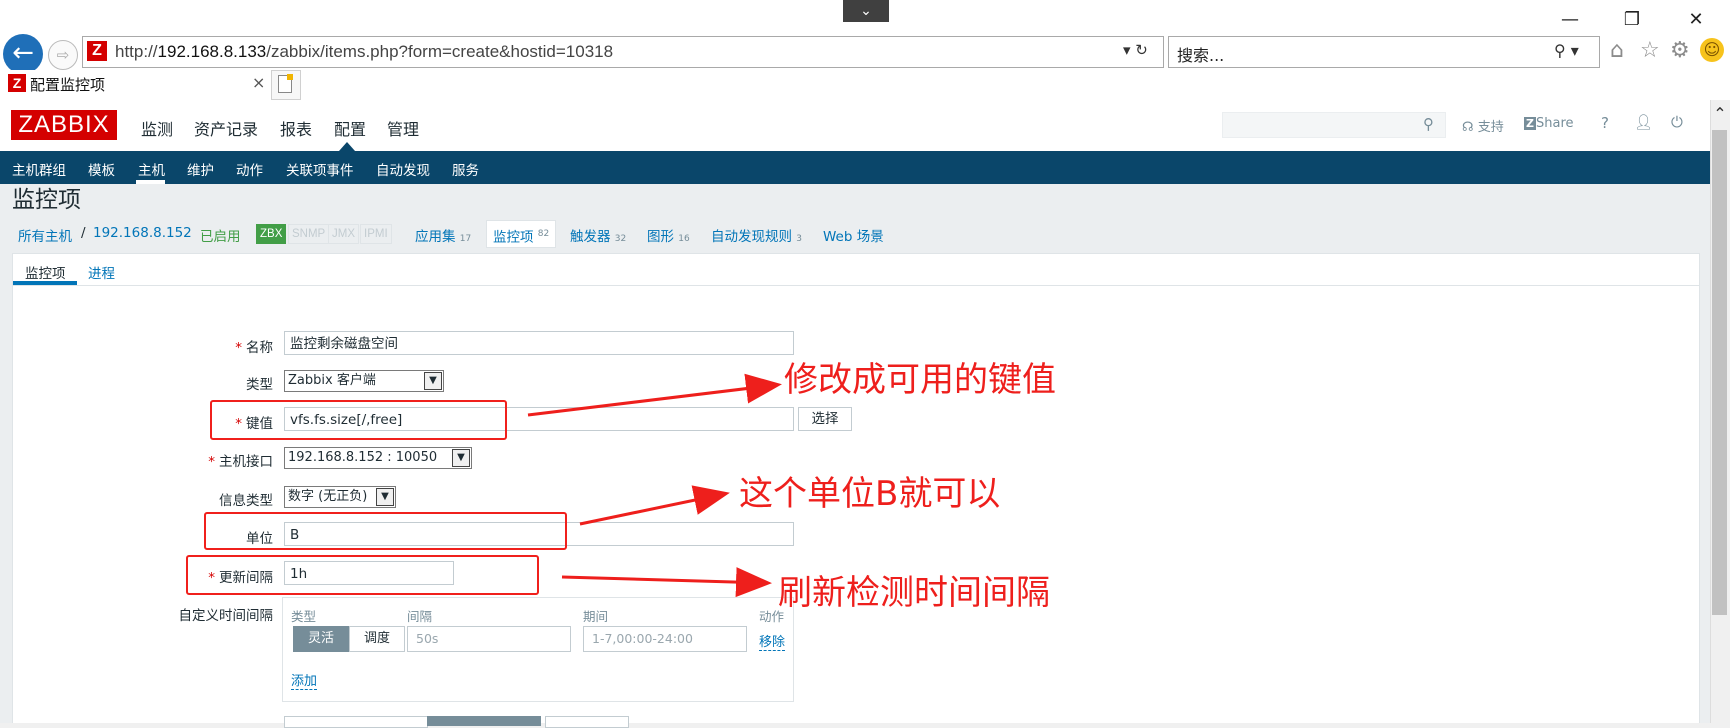  Describe the element at coordinates (914, 593) in the screenshot. I see `interval-annotation: 刷新检测时间间隔` at that location.